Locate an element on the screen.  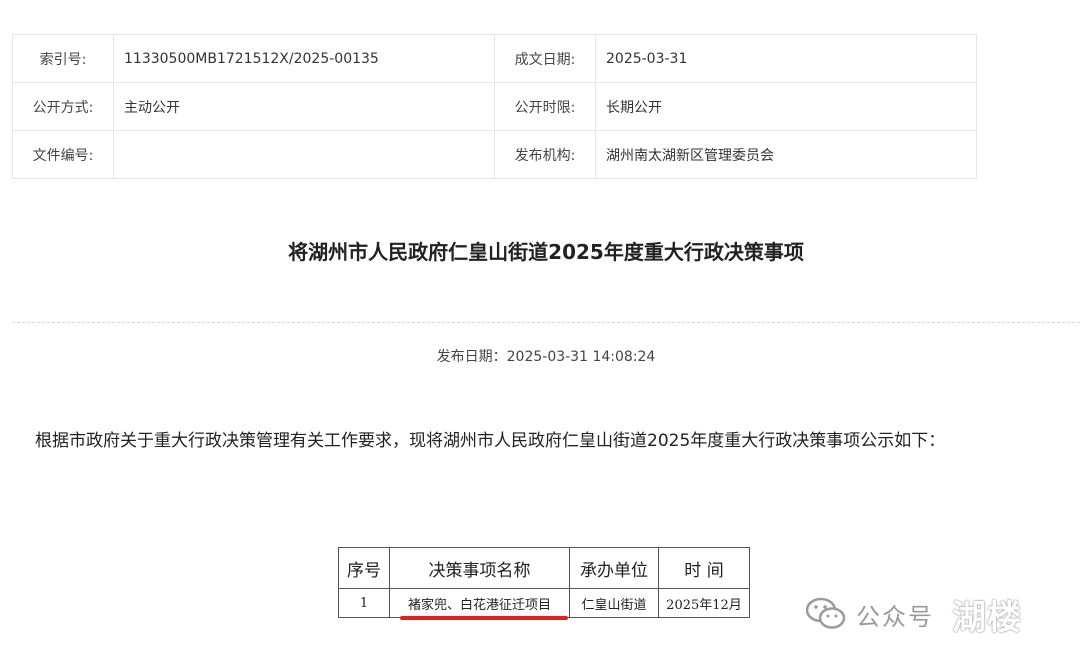
meta-row: 公开方式: 主动公开 公开时限: 长期公开 is located at coordinates (494, 106).